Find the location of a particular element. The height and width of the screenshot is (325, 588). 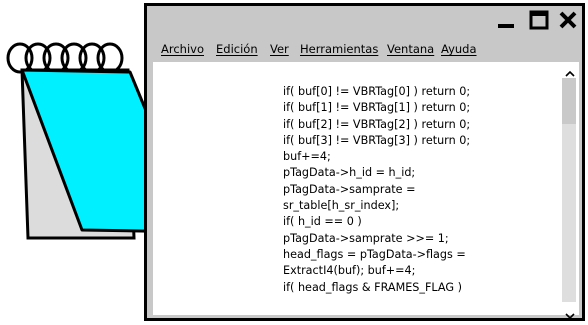

close-icon is located at coordinates (568, 20).